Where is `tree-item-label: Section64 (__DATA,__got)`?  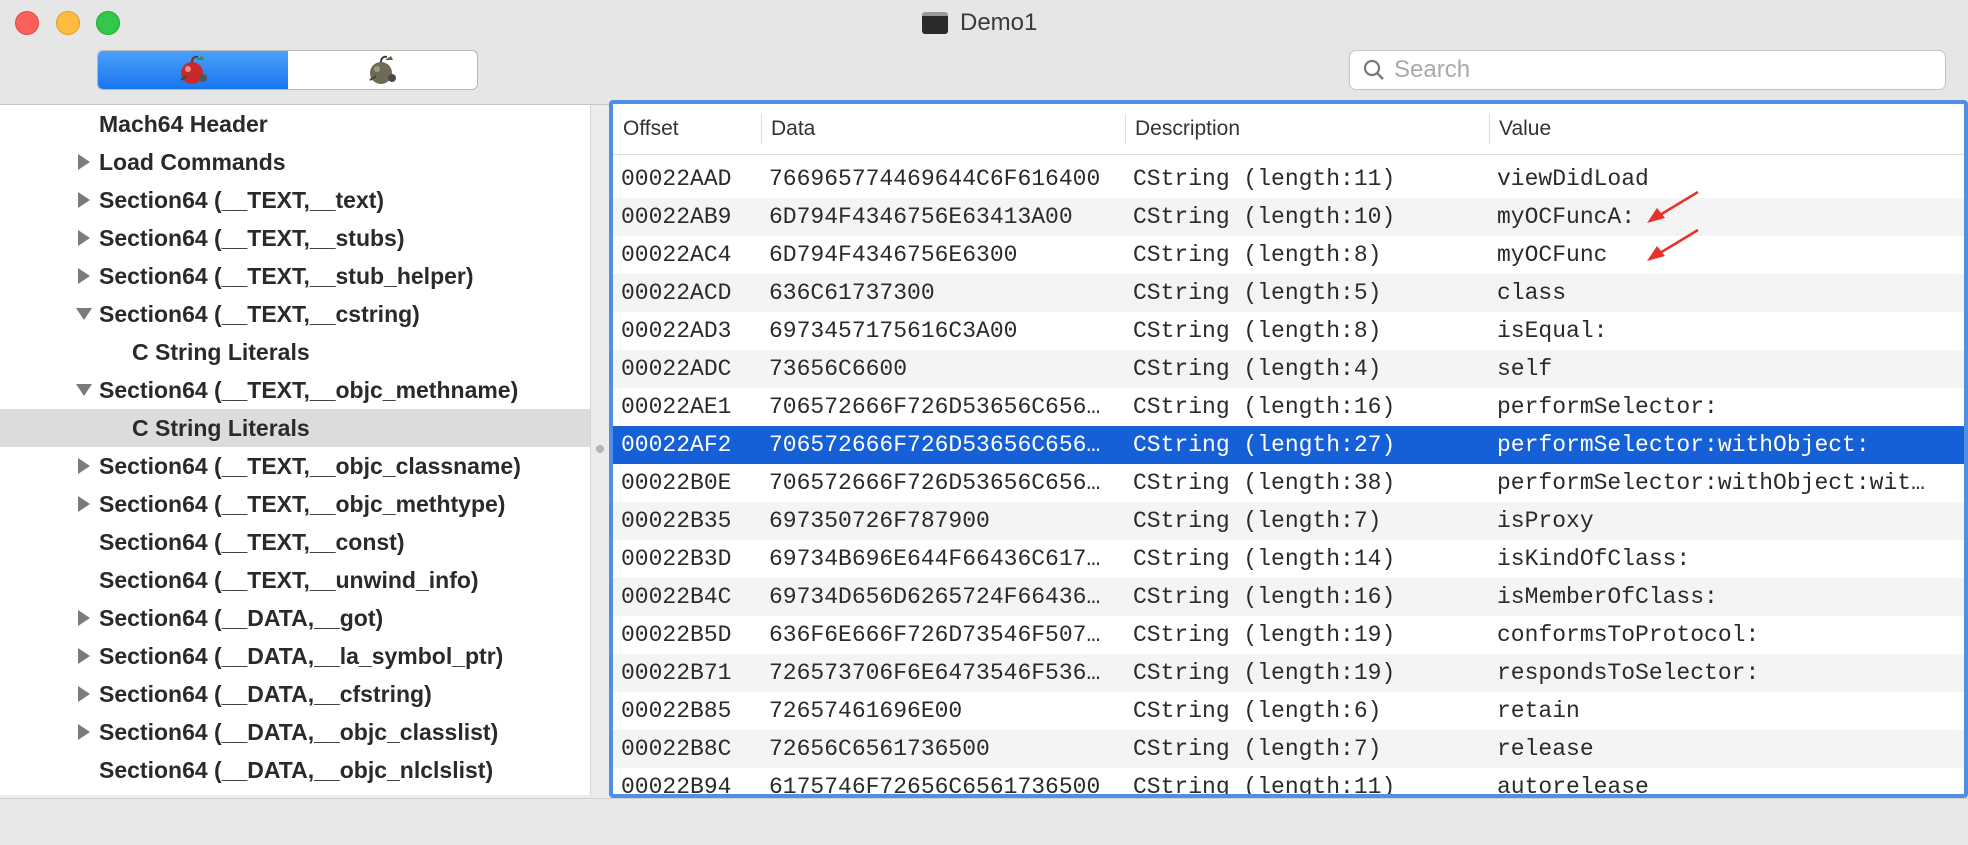 tree-item-label: Section64 (__DATA,__got) is located at coordinates (241, 617).